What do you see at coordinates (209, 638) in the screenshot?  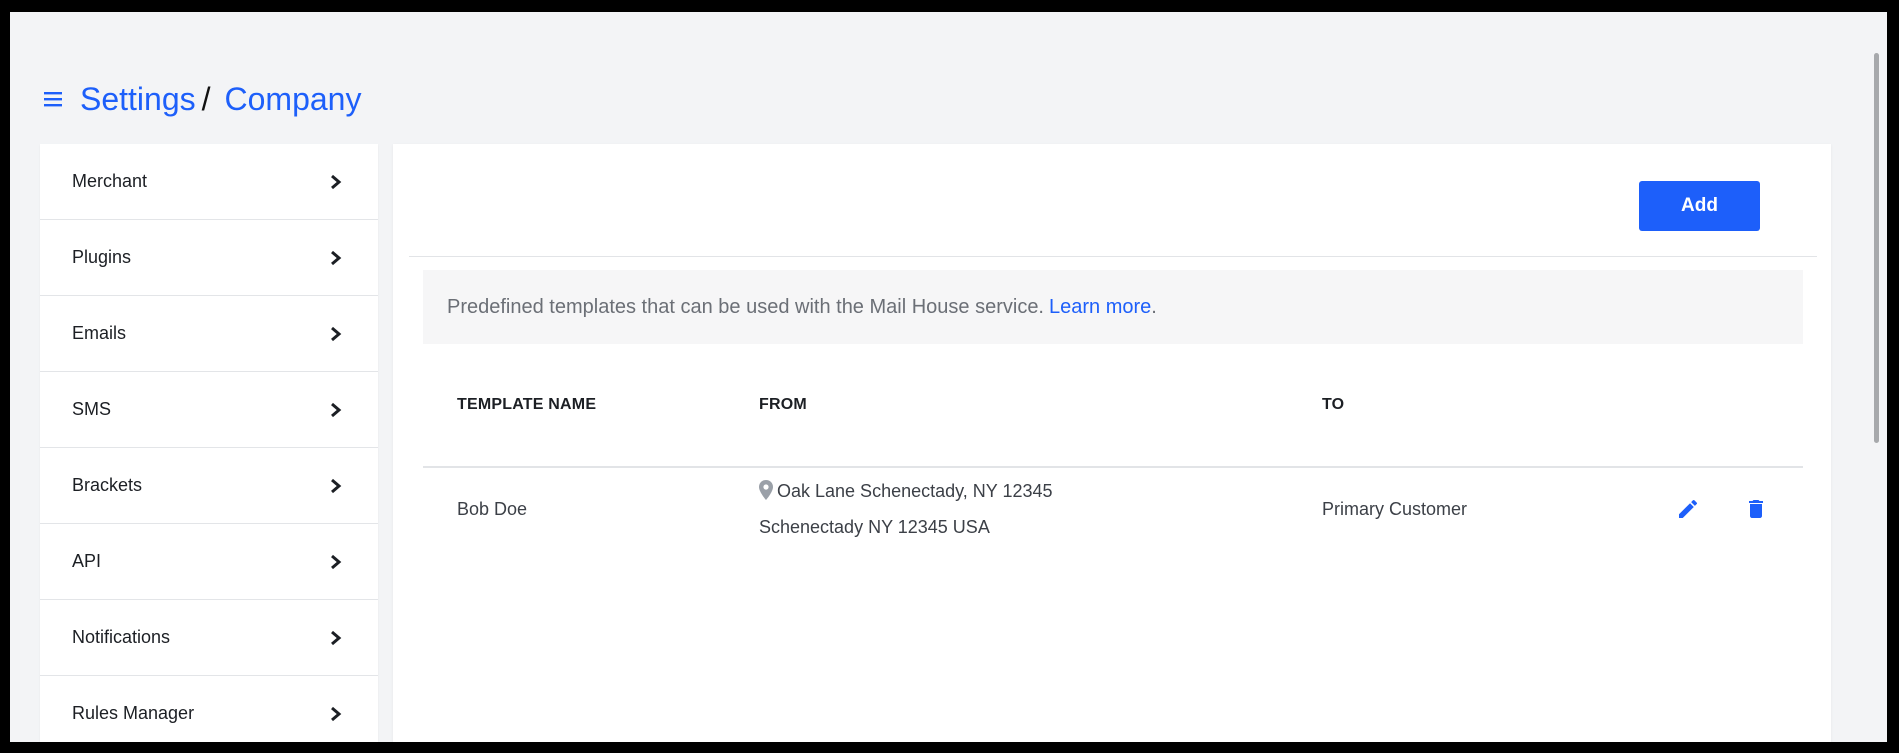 I see `sidebar-item-notifications: Notifications` at bounding box center [209, 638].